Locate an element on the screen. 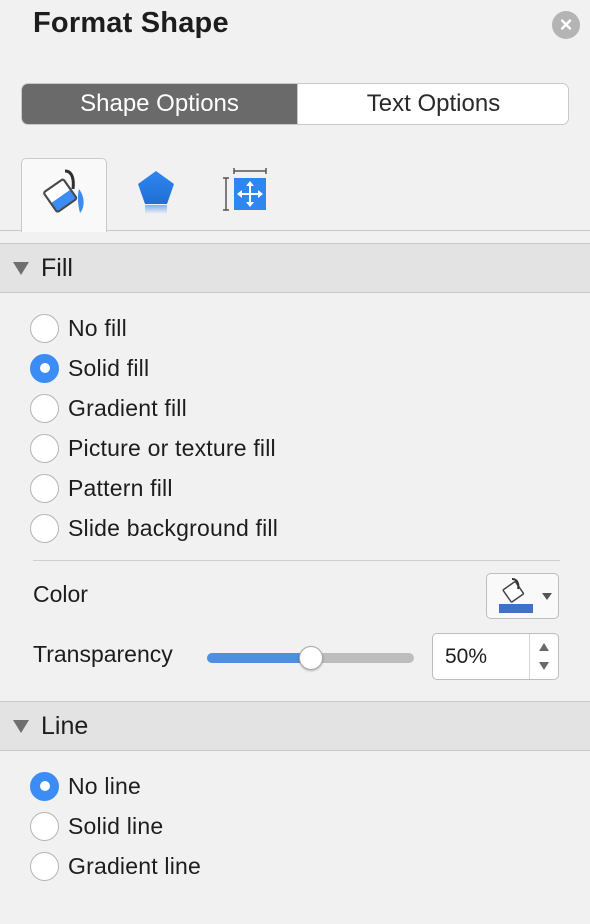 Image resolution: width=590 pixels, height=924 pixels. stepper-arrows is located at coordinates (544, 656).